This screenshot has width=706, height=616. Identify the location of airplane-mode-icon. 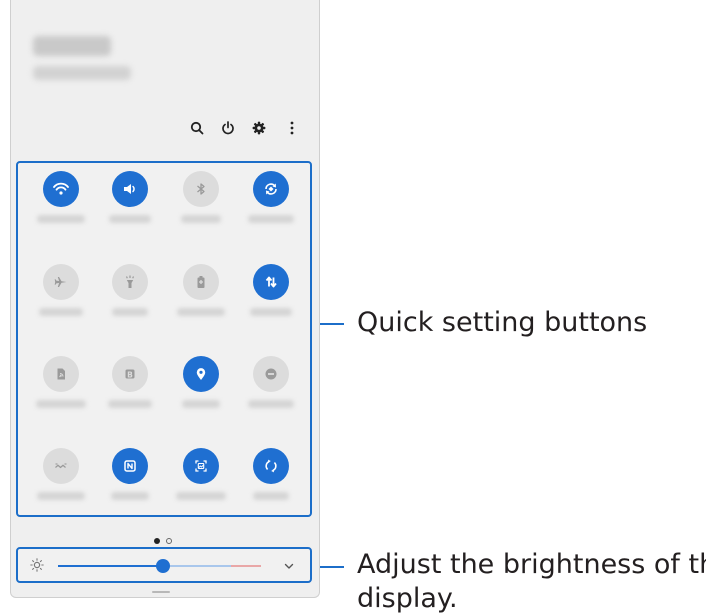
(60, 282).